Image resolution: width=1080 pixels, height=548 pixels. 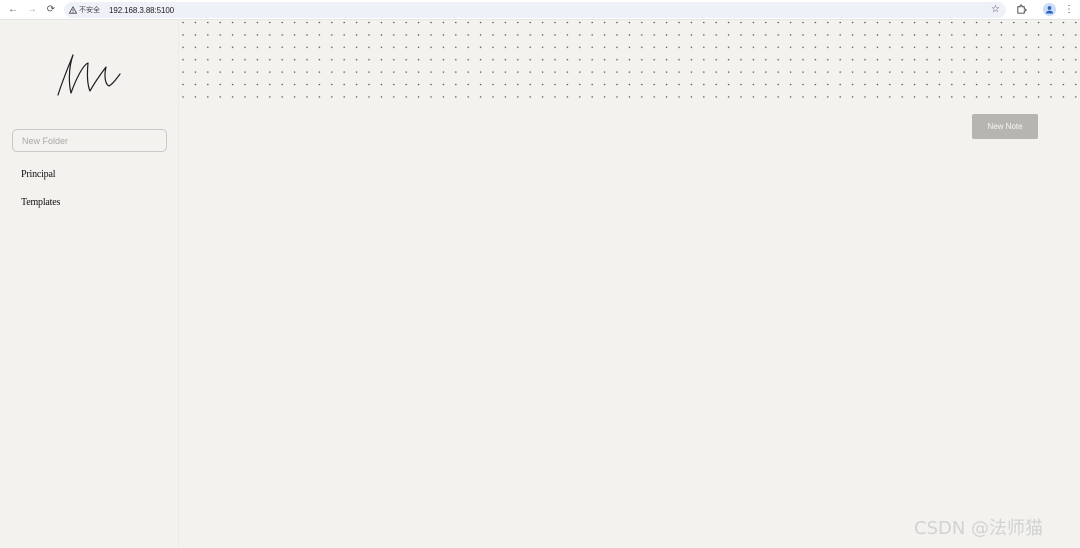 What do you see at coordinates (32, 10) in the screenshot?
I see `forward-arrow-icon: →` at bounding box center [32, 10].